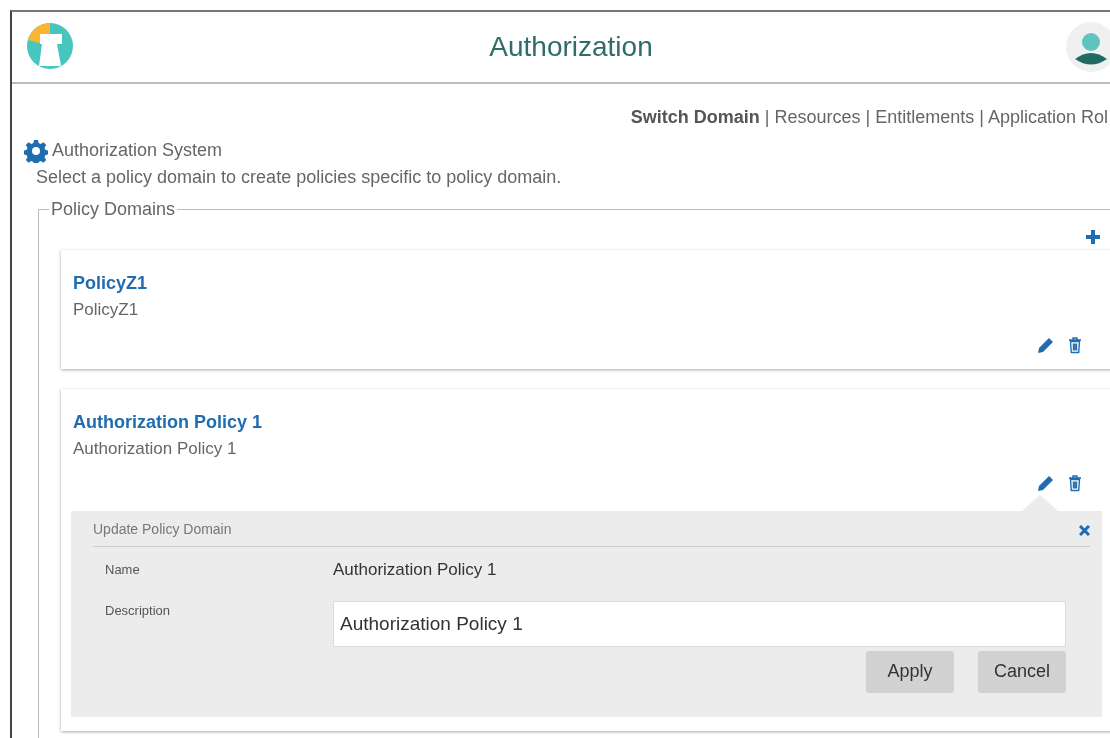 Image resolution: width=1110 pixels, height=738 pixels. I want to click on domain-description: Authorization Policy 1, so click(155, 448).